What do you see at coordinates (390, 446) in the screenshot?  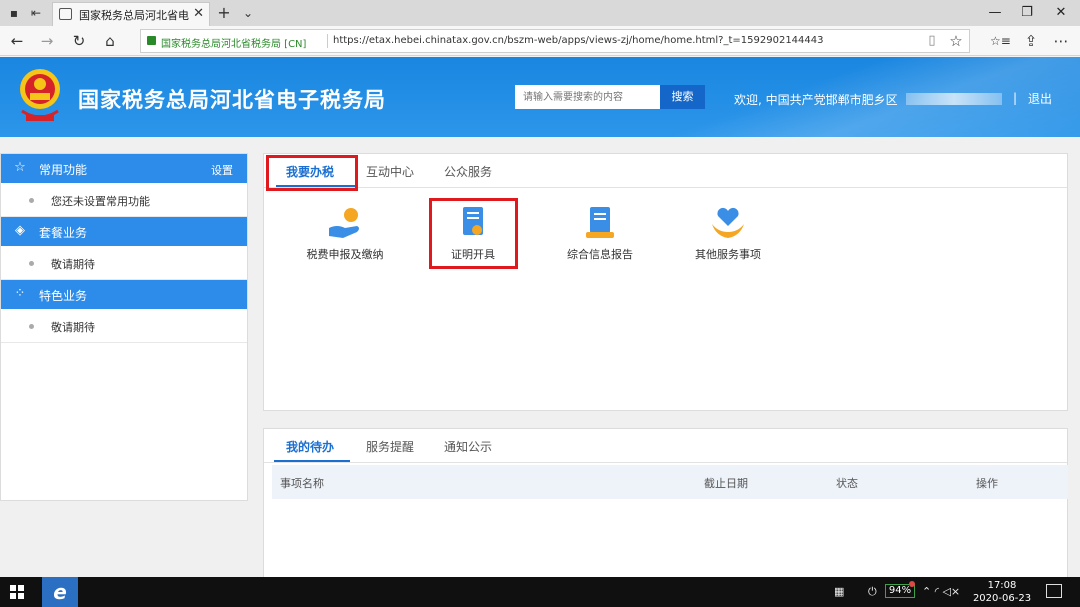 I see `tab-service-reminders: 服务提醒` at bounding box center [390, 446].